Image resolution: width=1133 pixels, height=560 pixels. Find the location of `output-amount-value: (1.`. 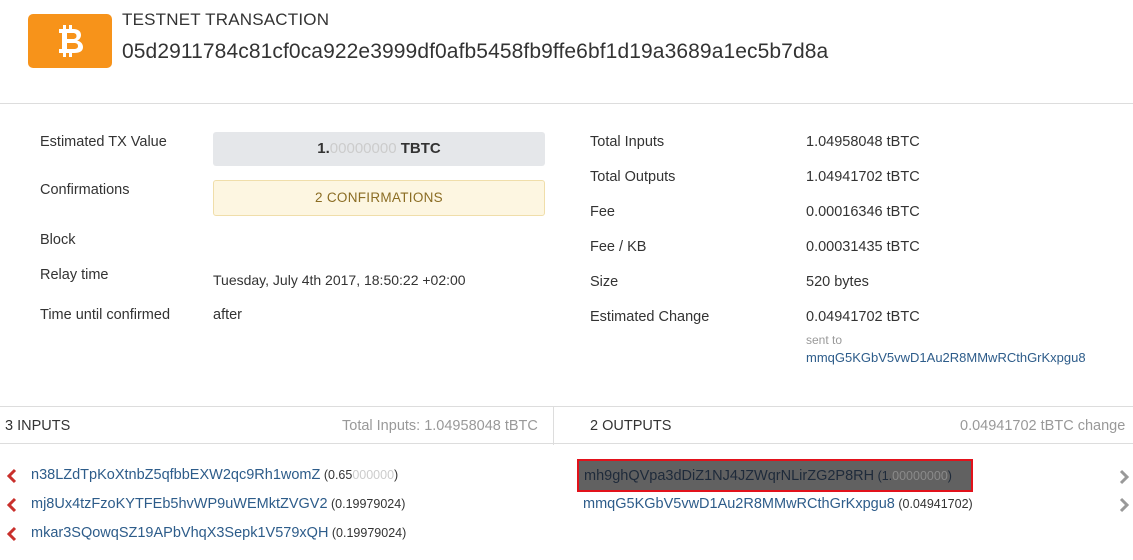

output-amount-value: (1. is located at coordinates (883, 476).